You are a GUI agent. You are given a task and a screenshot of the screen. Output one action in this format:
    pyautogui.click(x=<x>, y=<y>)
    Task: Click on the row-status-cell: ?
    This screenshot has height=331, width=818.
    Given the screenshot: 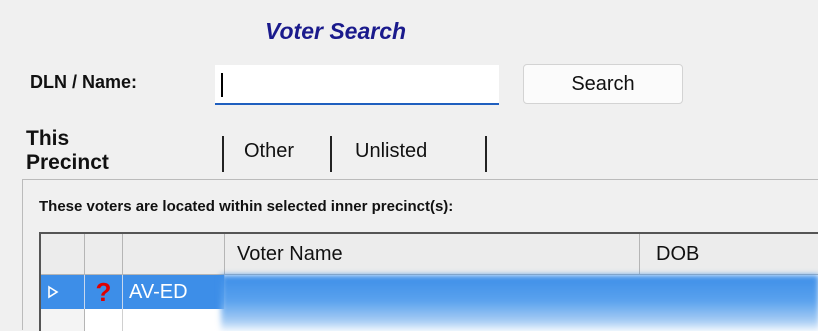 What is the action you would take?
    pyautogui.click(x=104, y=292)
    